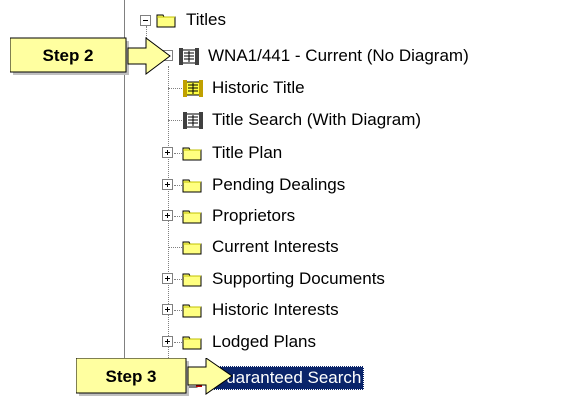  I want to click on tree-node-label: Proprietors, so click(254, 215).